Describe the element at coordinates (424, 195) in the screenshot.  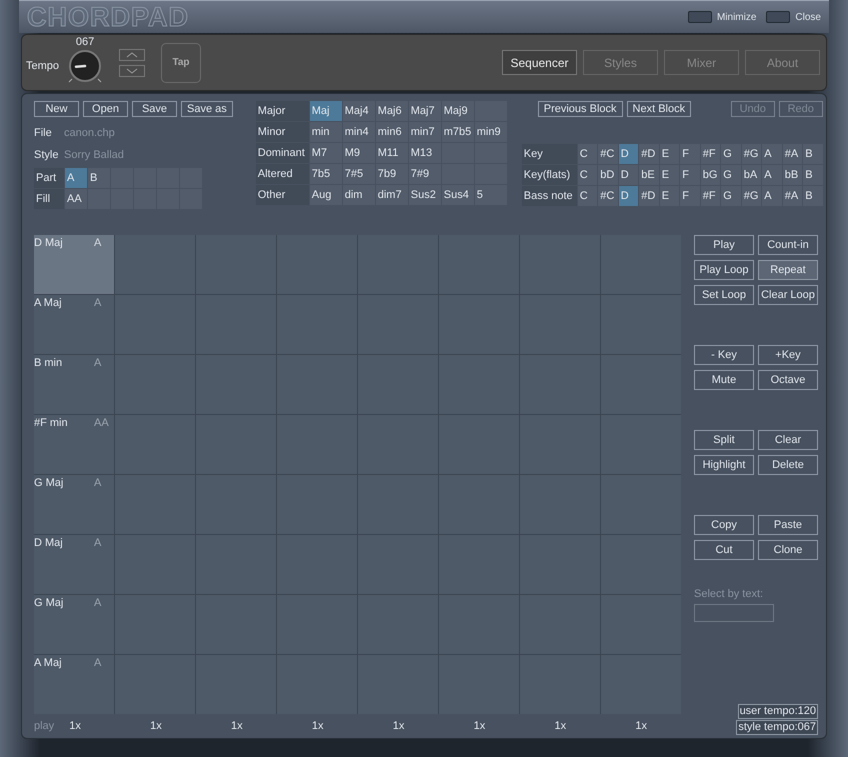
I see `chord-cell: Sus2` at that location.